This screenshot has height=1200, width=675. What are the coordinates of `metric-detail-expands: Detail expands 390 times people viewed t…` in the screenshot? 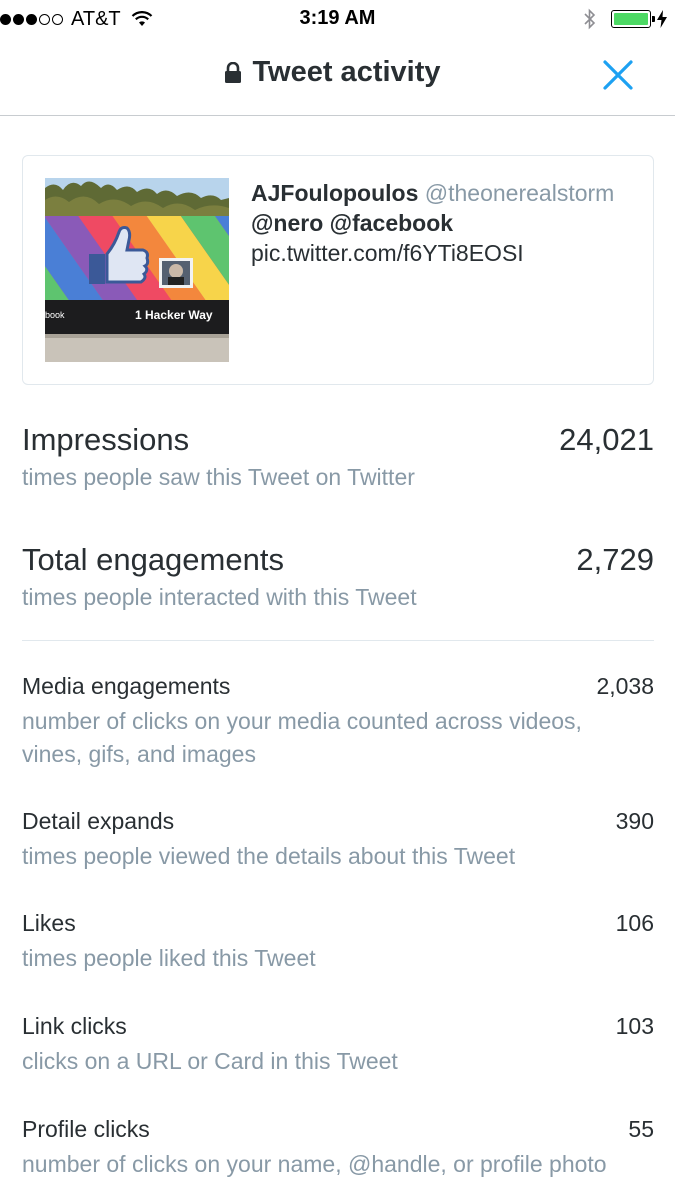 It's located at (338, 839).